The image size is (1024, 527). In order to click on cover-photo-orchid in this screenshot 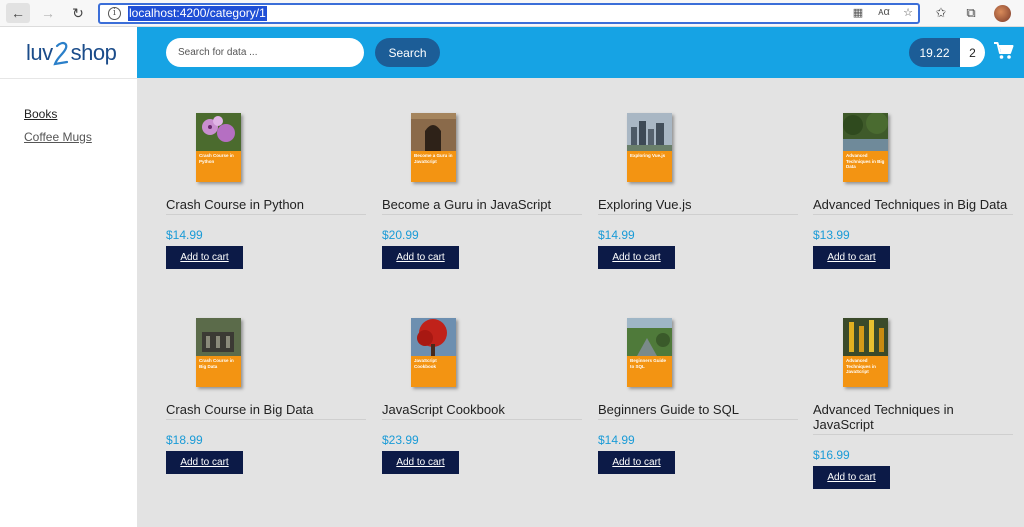, I will do `click(218, 132)`.